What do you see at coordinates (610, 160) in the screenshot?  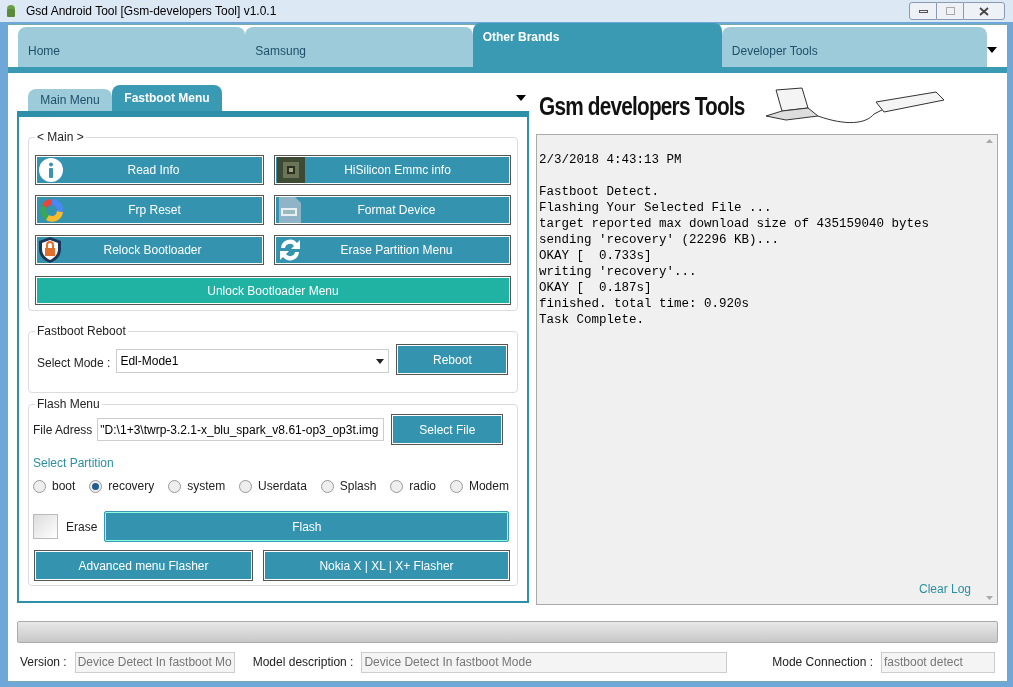 I see `log-line: 2/3/2018 4:43:13 PM` at bounding box center [610, 160].